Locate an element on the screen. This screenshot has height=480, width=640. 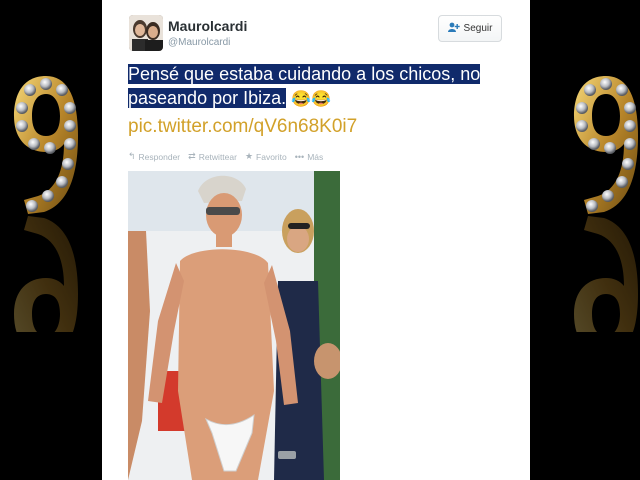
tweet-text-line2: paseando por Ibiza. is located at coordinates (207, 98).